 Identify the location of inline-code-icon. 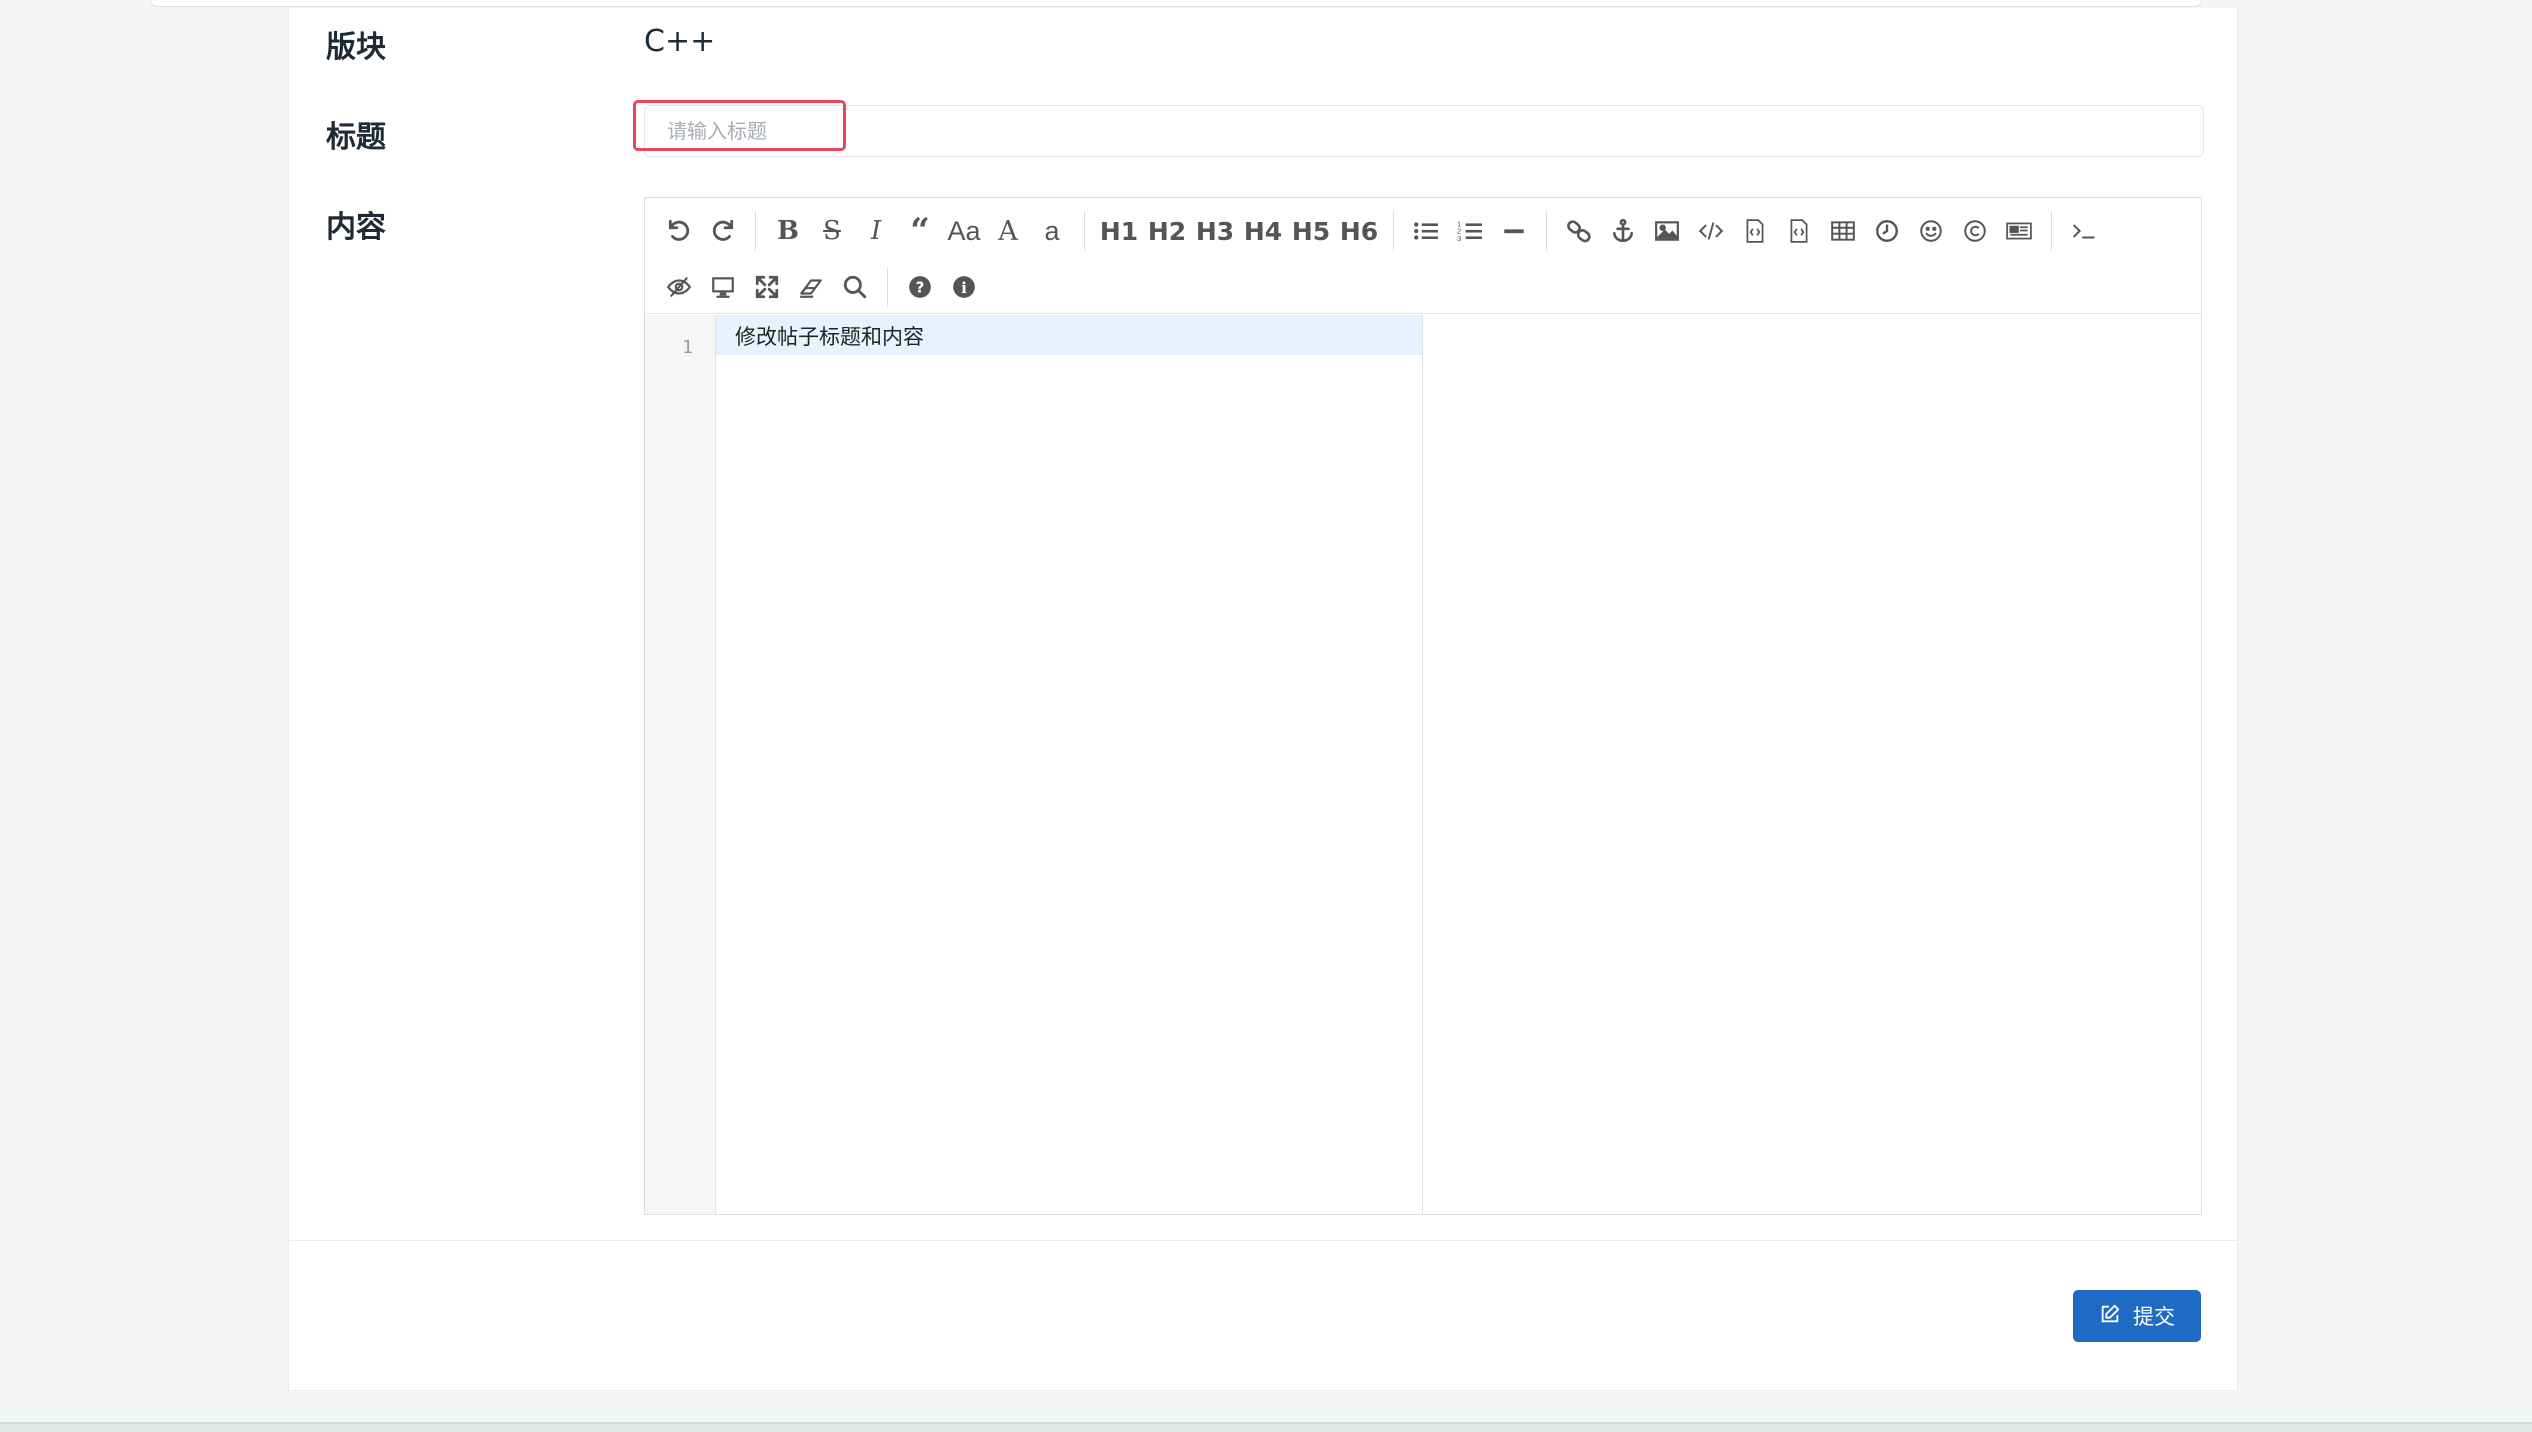
(1711, 231).